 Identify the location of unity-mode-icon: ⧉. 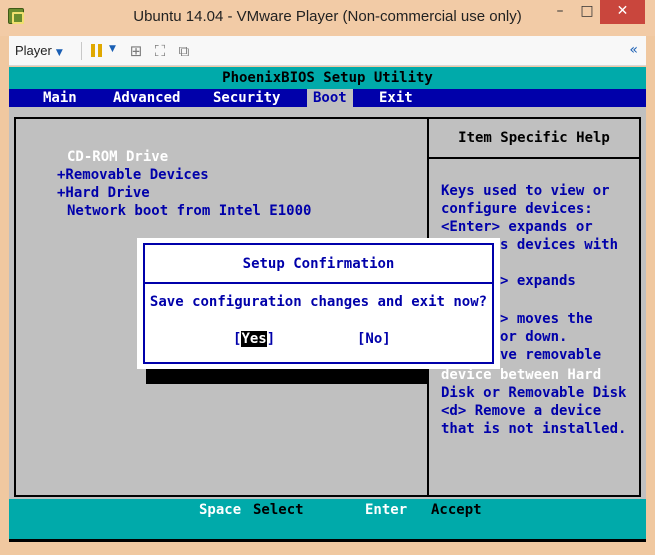
(184, 51).